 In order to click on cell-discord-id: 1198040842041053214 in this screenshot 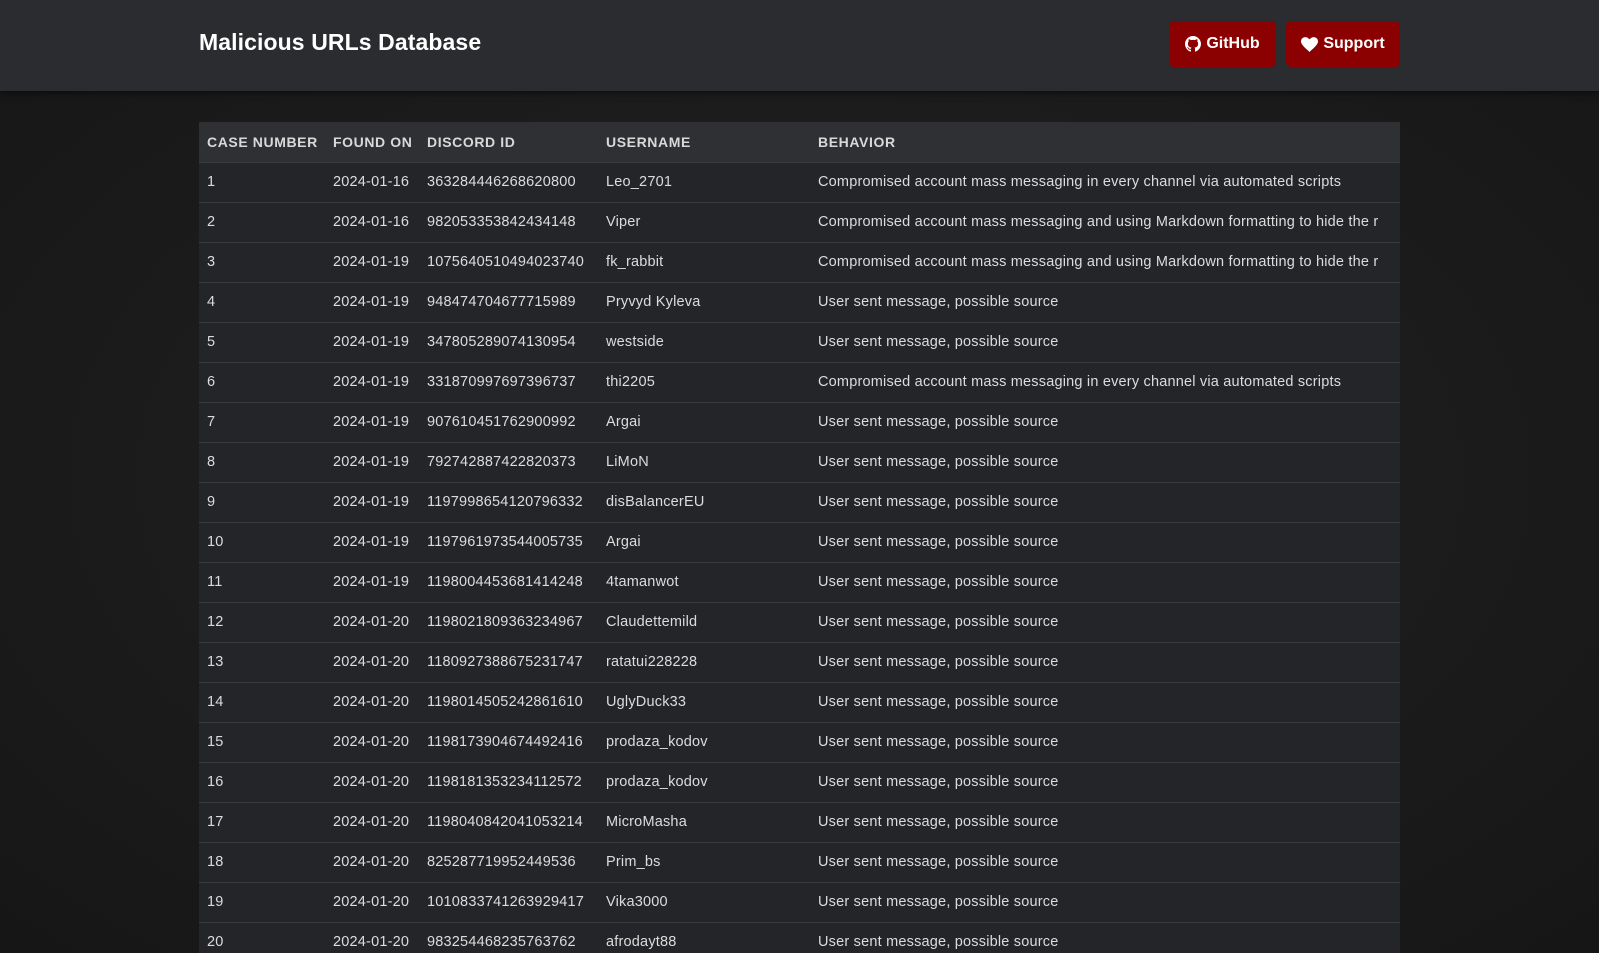, I will do `click(505, 822)`.